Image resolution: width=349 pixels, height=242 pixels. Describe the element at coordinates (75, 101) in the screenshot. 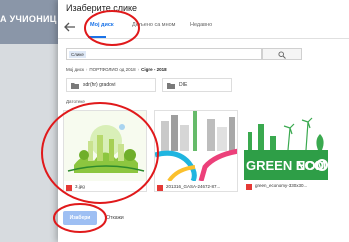

I see `files-section-label: Датотеке` at that location.